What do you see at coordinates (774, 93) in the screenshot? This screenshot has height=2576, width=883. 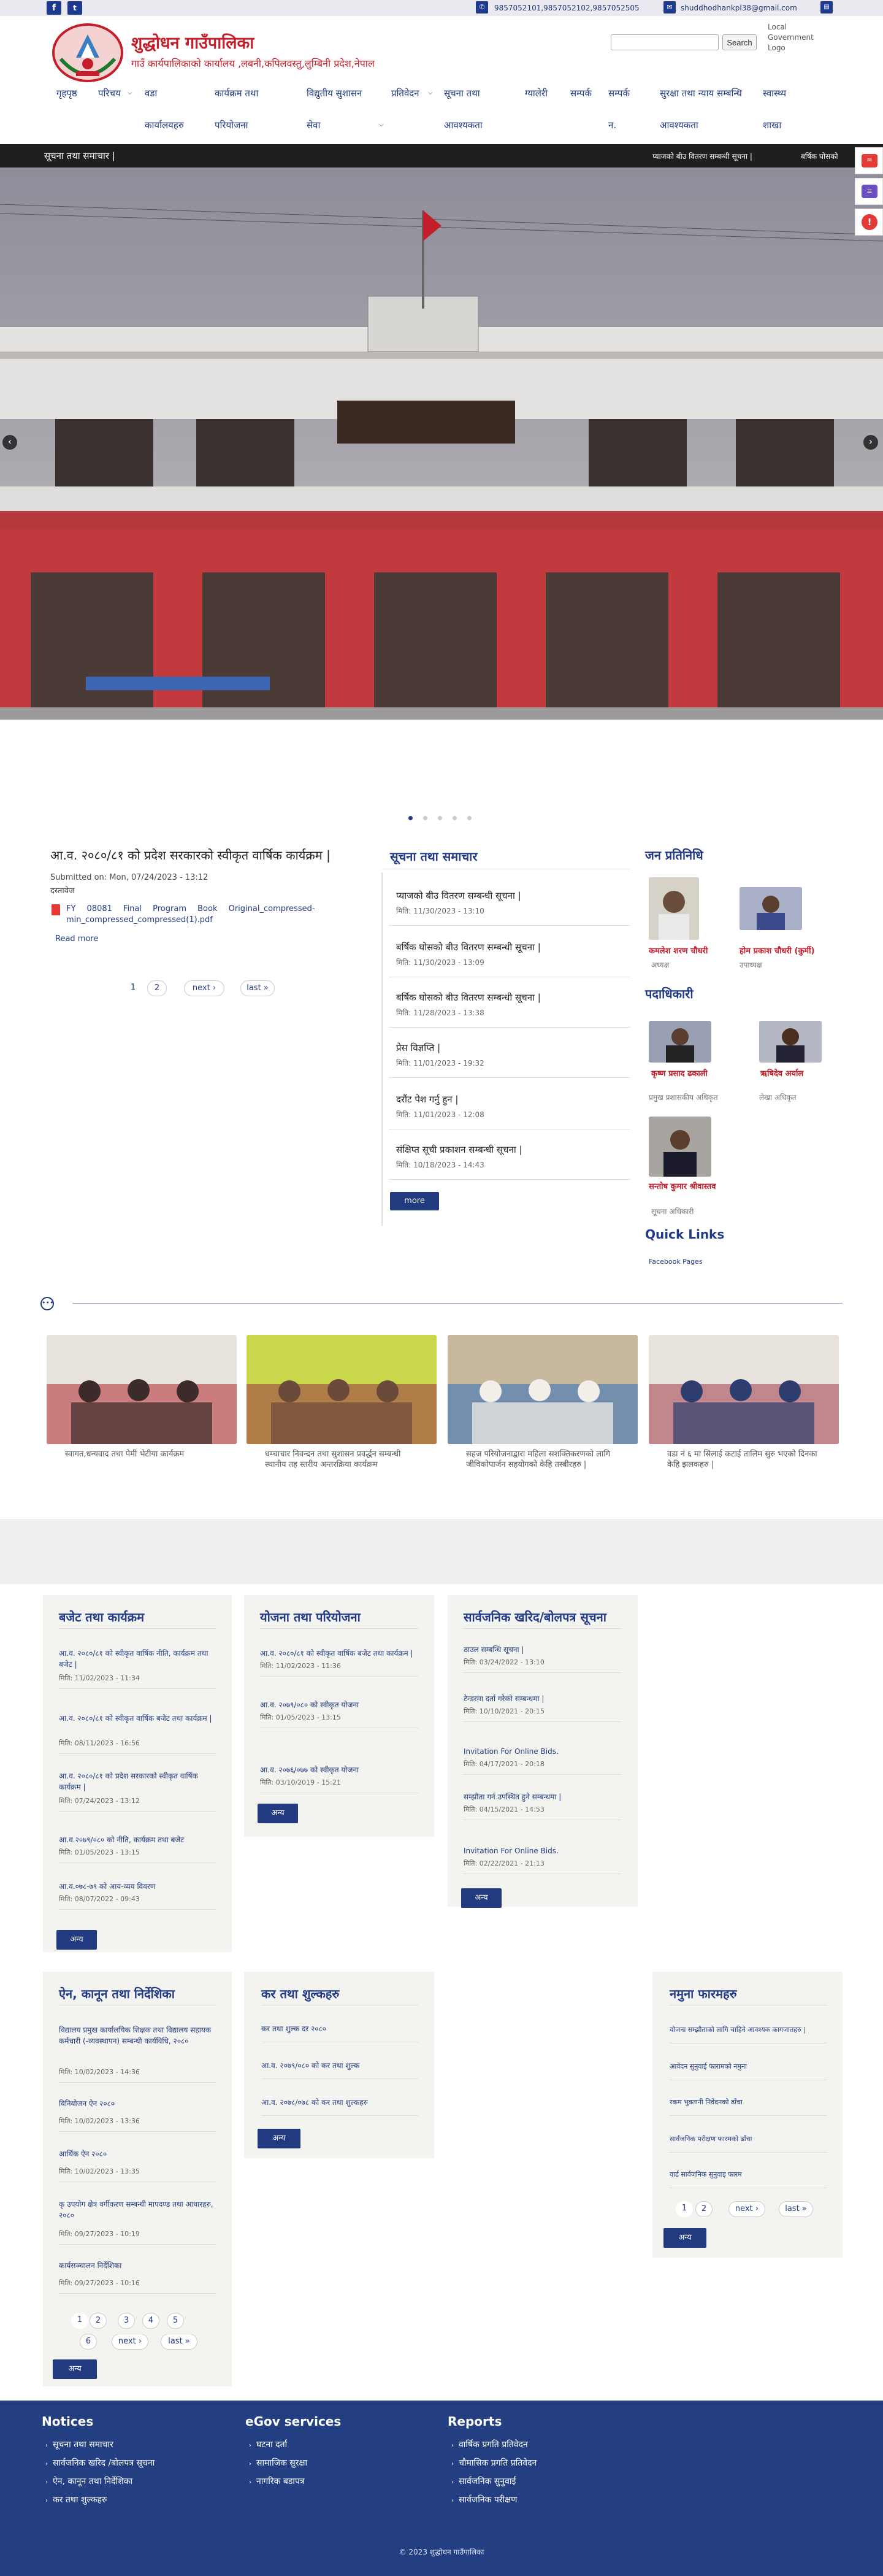 I see `nav-item: स्वास्थ्य` at bounding box center [774, 93].